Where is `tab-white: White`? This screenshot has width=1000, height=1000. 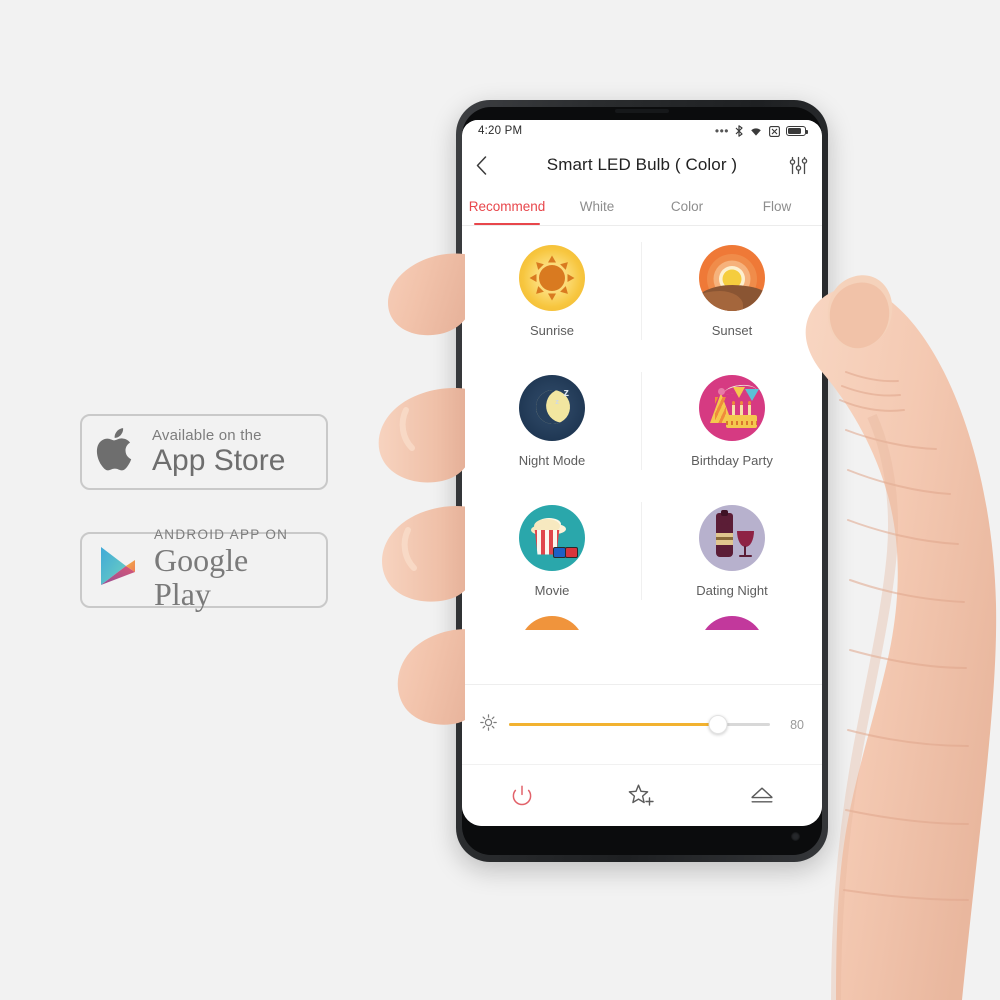
tab-white: White is located at coordinates (597, 206).